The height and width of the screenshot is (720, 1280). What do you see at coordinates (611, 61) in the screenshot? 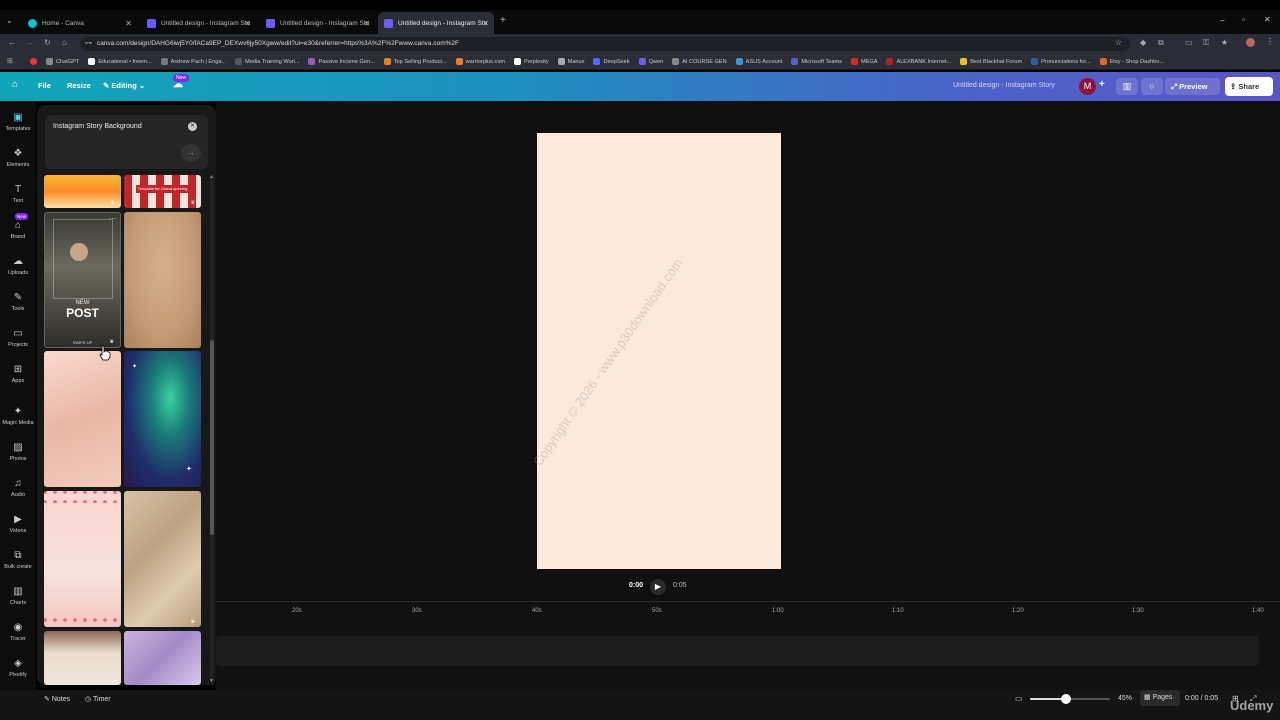
I see `bookmark-item: DeepSeek` at bounding box center [611, 61].